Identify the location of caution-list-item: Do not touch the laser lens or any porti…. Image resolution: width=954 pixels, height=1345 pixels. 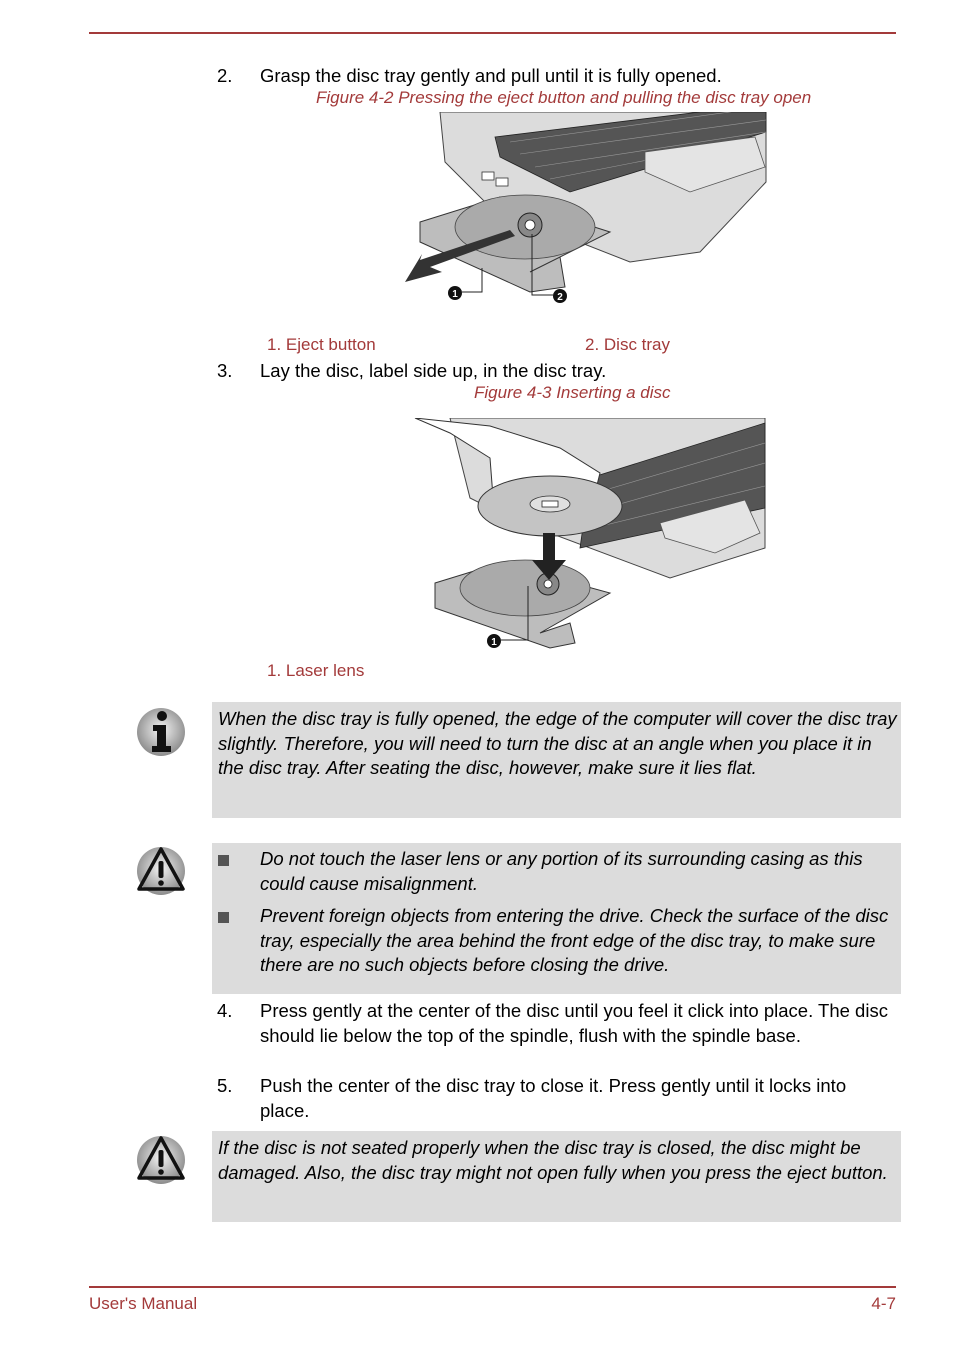
(556, 871).